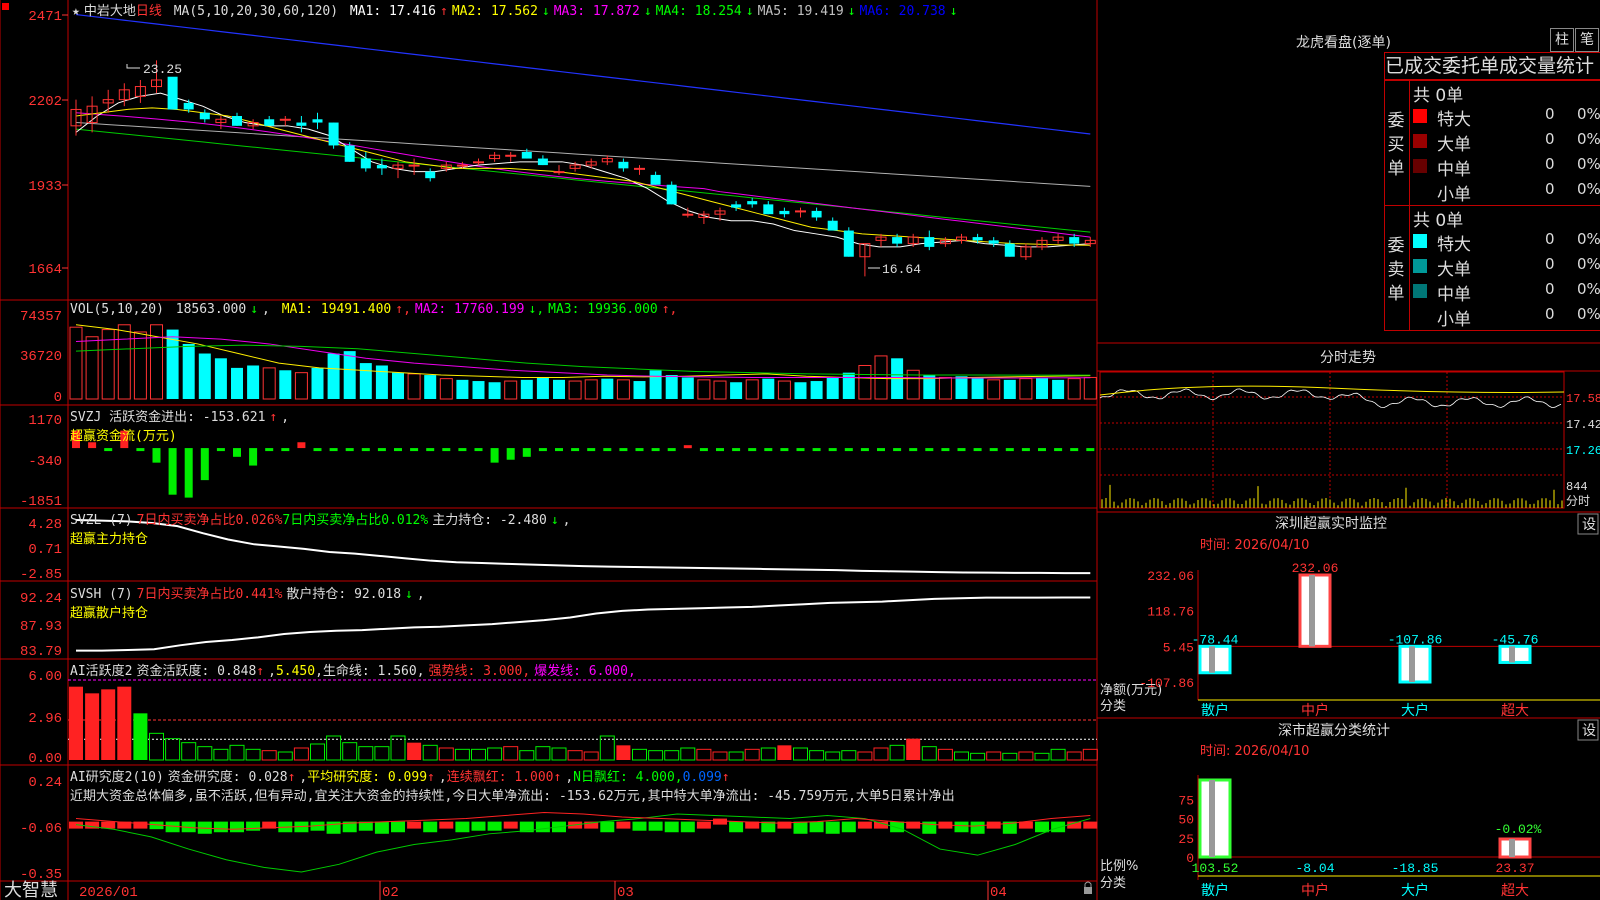  Describe the element at coordinates (1113, 883) in the screenshot. I see `classify-xlabel: 分类` at that location.